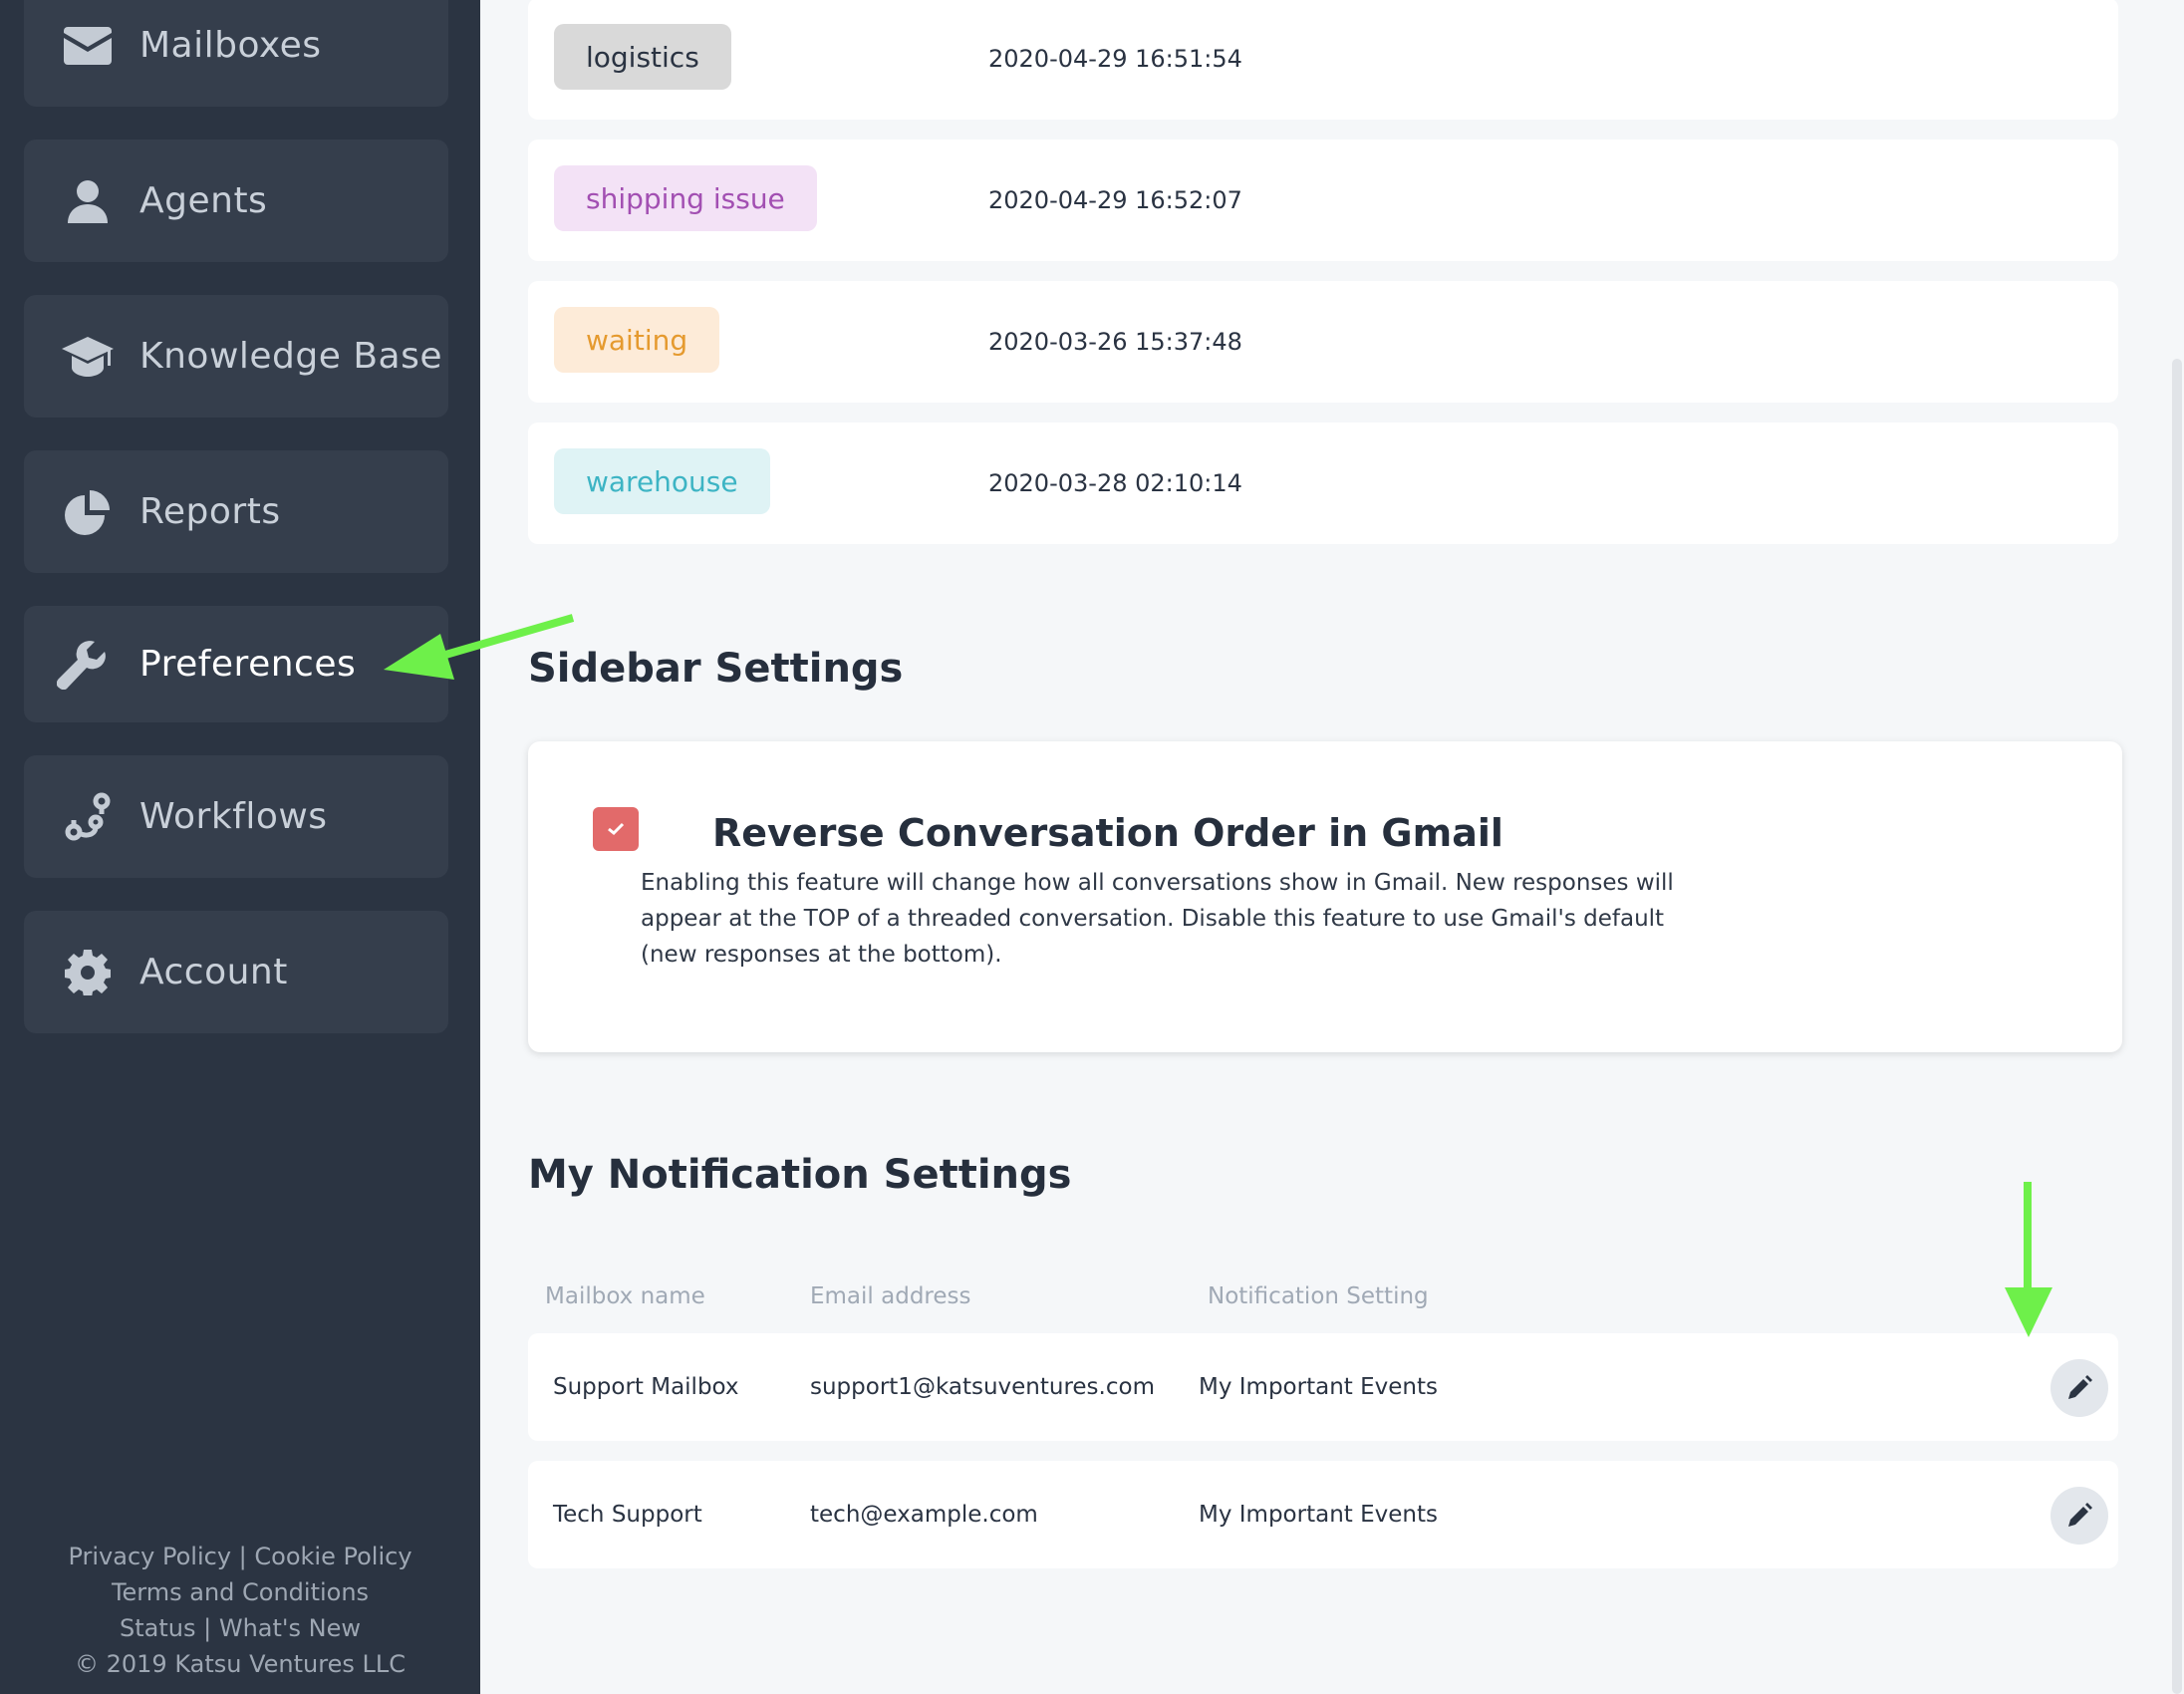 The image size is (2184, 1694). Describe the element at coordinates (1115, 59) in the screenshot. I see `tag-date: 2020-04-29 16:51:54` at that location.